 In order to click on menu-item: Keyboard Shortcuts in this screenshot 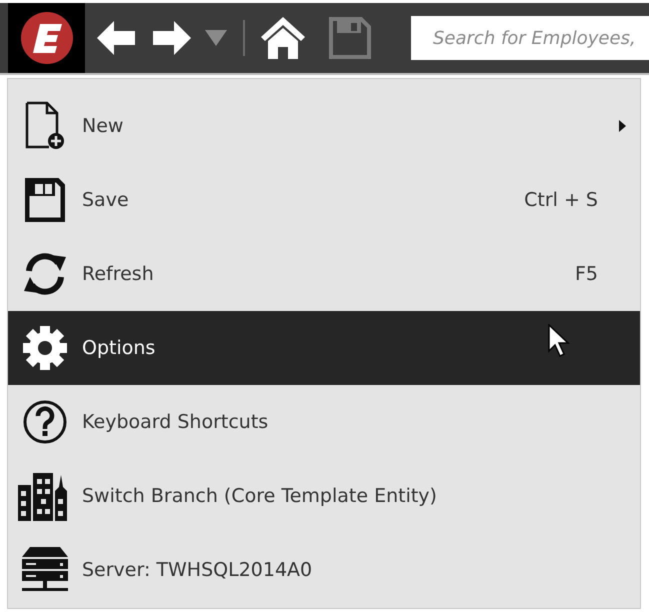, I will do `click(324, 422)`.